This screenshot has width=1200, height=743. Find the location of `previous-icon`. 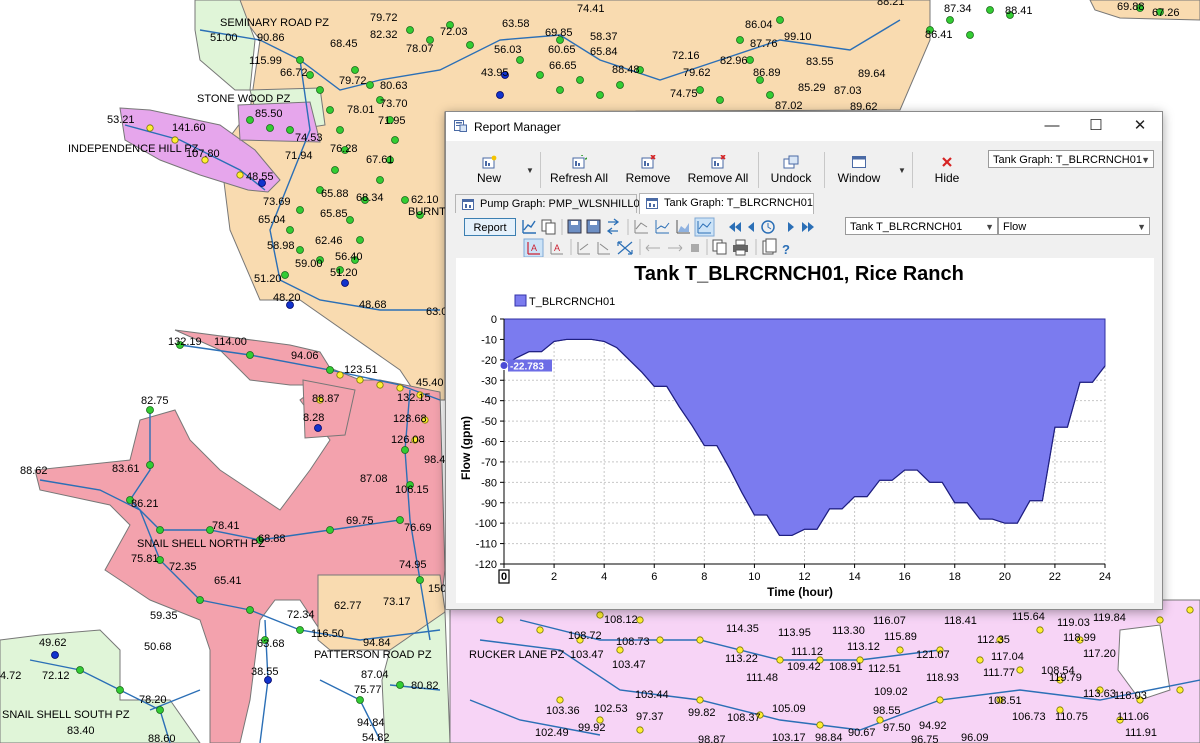

previous-icon is located at coordinates (751, 227).